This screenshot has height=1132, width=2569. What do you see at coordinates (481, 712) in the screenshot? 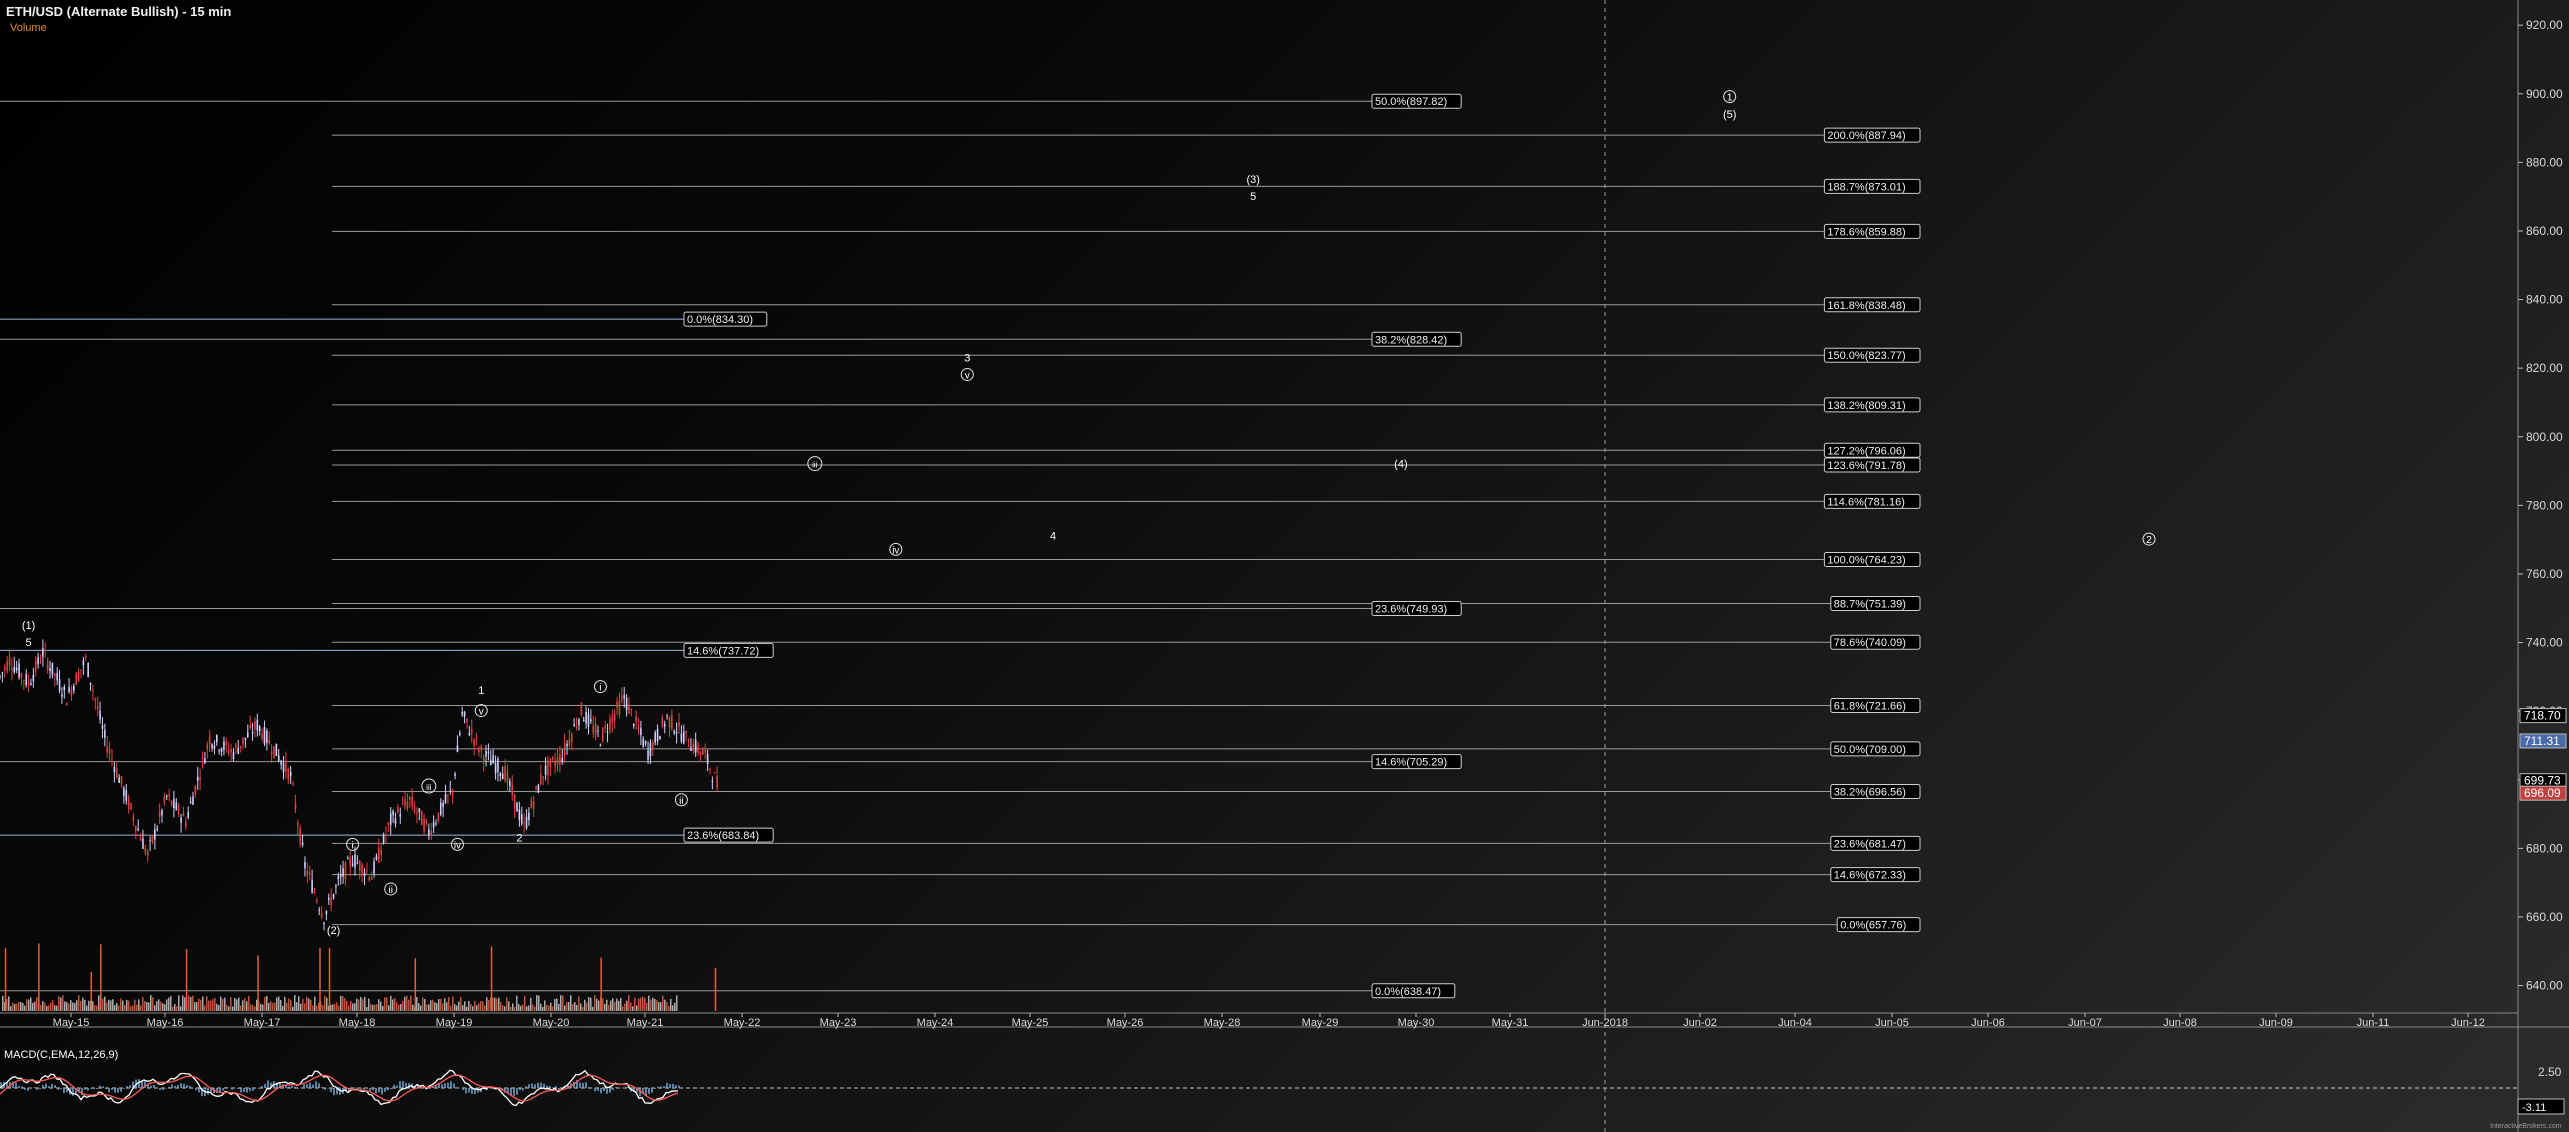
I see `wave-label: v` at bounding box center [481, 712].